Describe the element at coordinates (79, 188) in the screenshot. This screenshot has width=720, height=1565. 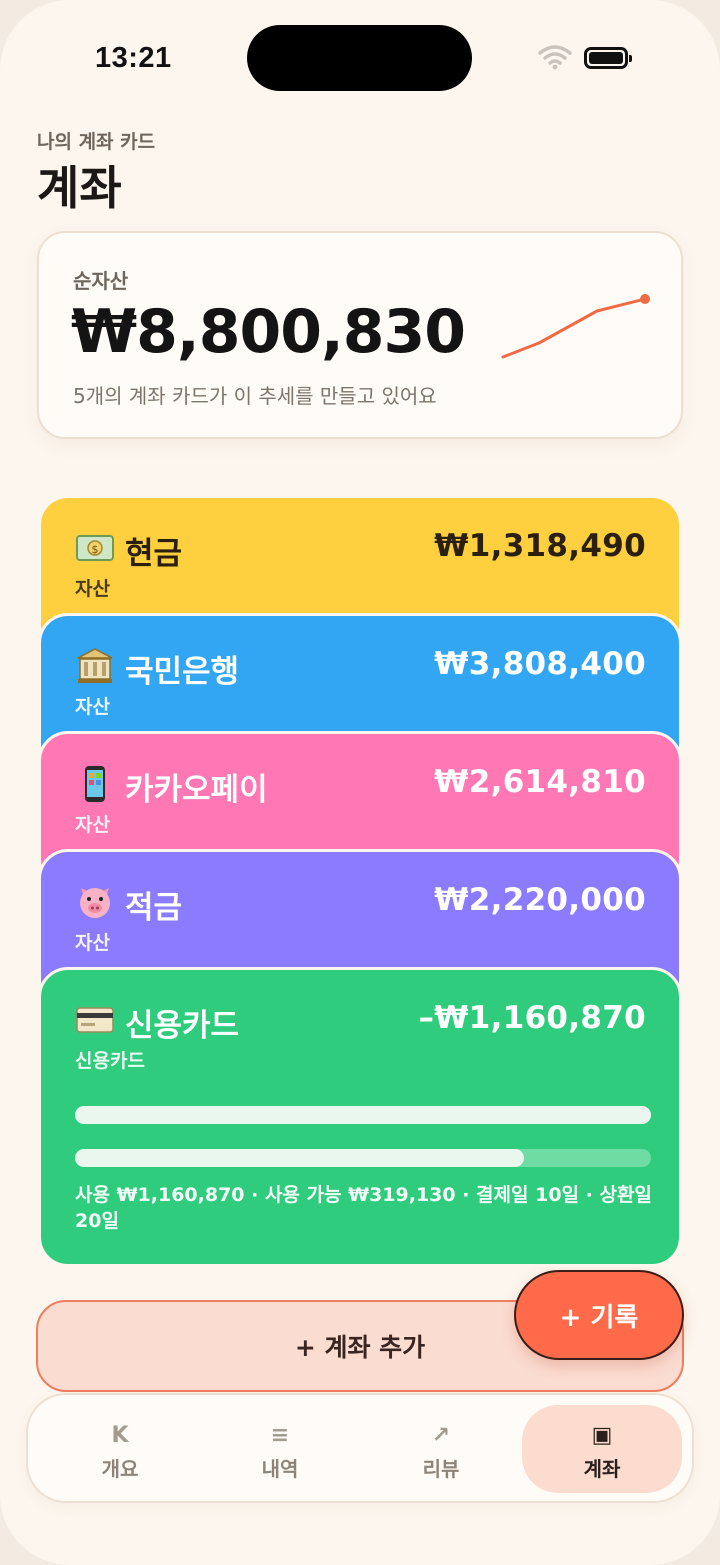
I see `page-title: 계좌` at that location.